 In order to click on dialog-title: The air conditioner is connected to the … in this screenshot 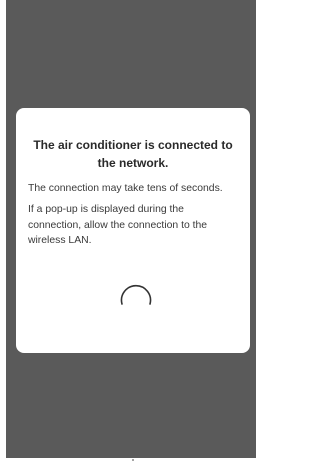, I will do `click(133, 154)`.